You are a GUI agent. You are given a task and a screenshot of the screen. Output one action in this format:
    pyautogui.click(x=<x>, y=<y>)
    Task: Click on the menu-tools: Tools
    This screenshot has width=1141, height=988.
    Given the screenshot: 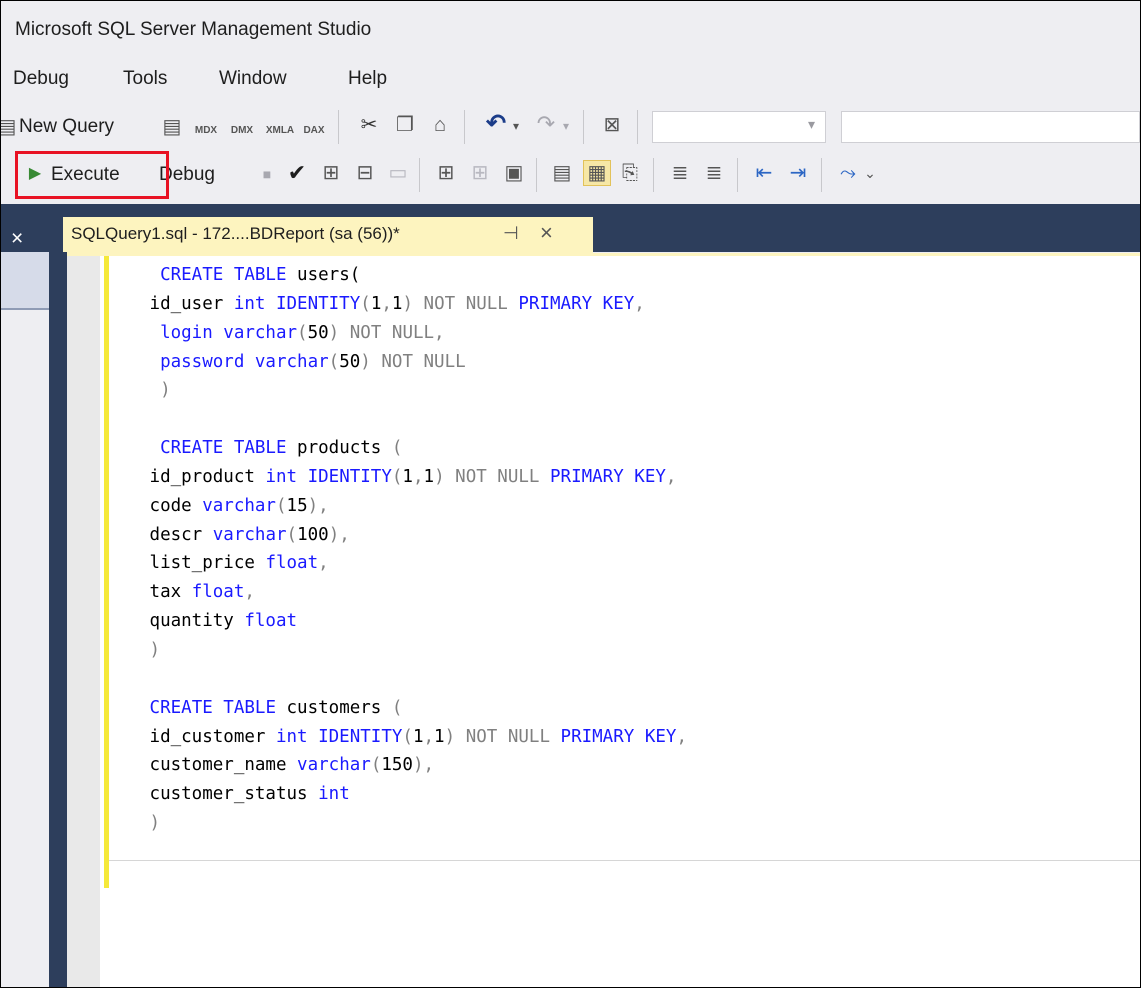 What is the action you would take?
    pyautogui.click(x=145, y=79)
    